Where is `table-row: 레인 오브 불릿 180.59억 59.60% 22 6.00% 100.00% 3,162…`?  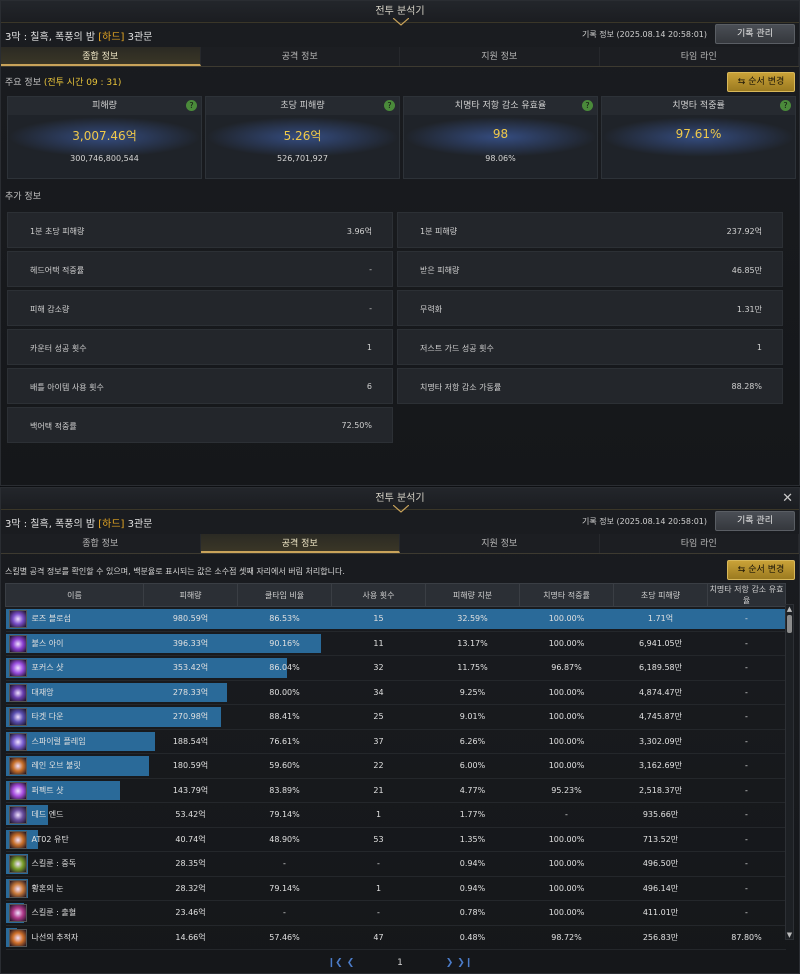
table-row: 레인 오브 불릿 180.59억 59.60% 22 6.00% 100.00% 3,162… is located at coordinates (395, 766).